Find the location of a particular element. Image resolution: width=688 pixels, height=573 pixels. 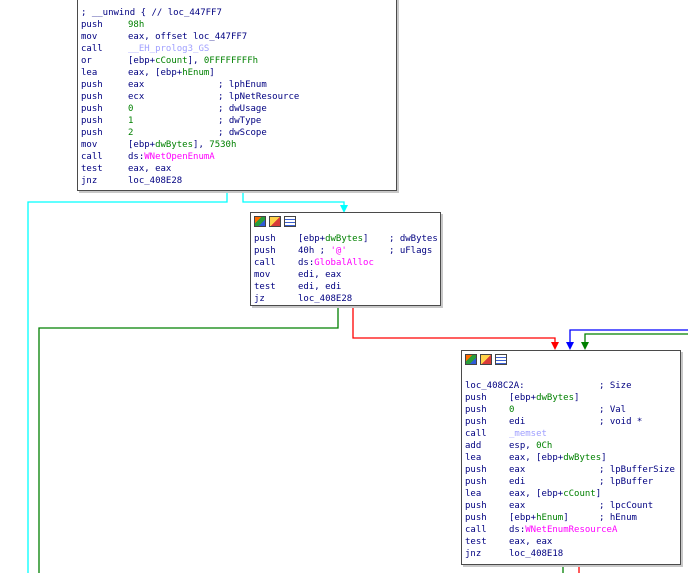

asm-line: ; __unwind { // loc_447FF7 is located at coordinates (237, 13).